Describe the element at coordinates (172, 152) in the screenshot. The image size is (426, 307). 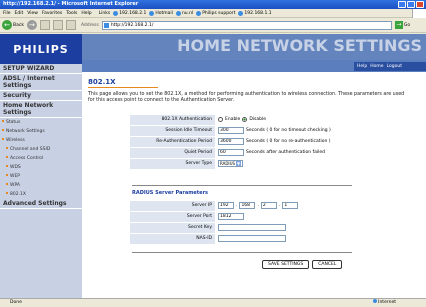
I see `quiet-period-label: Quiet Period` at that location.